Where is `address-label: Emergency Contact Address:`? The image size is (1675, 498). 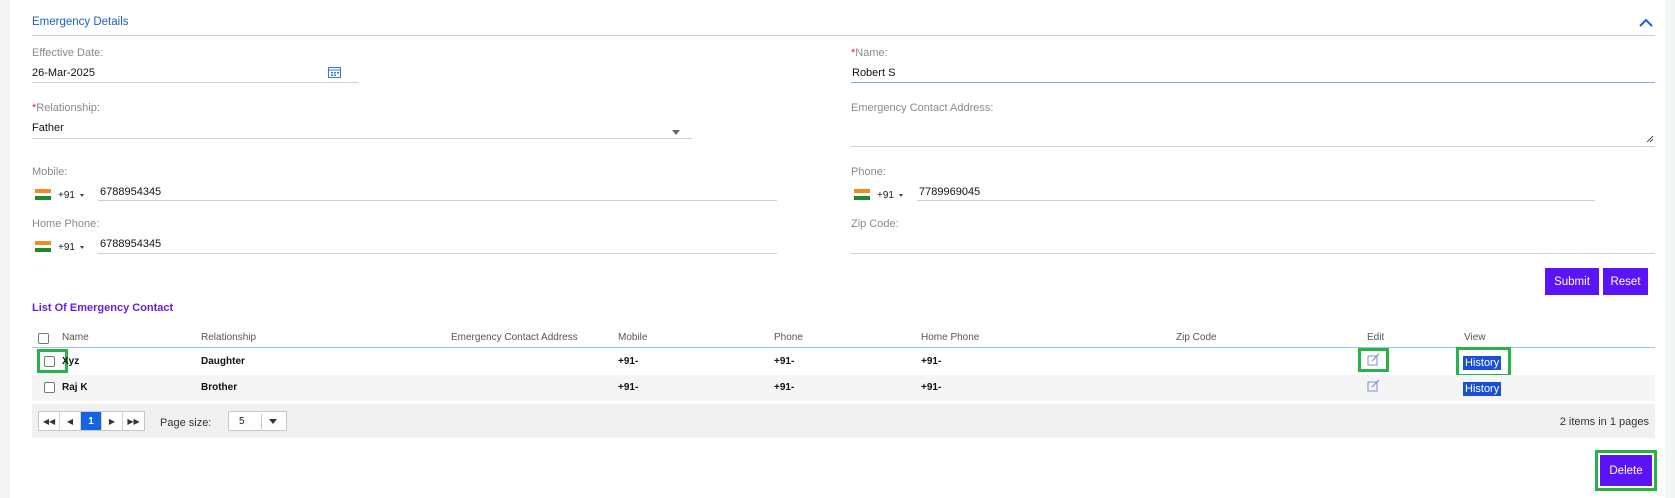 address-label: Emergency Contact Address: is located at coordinates (922, 108).